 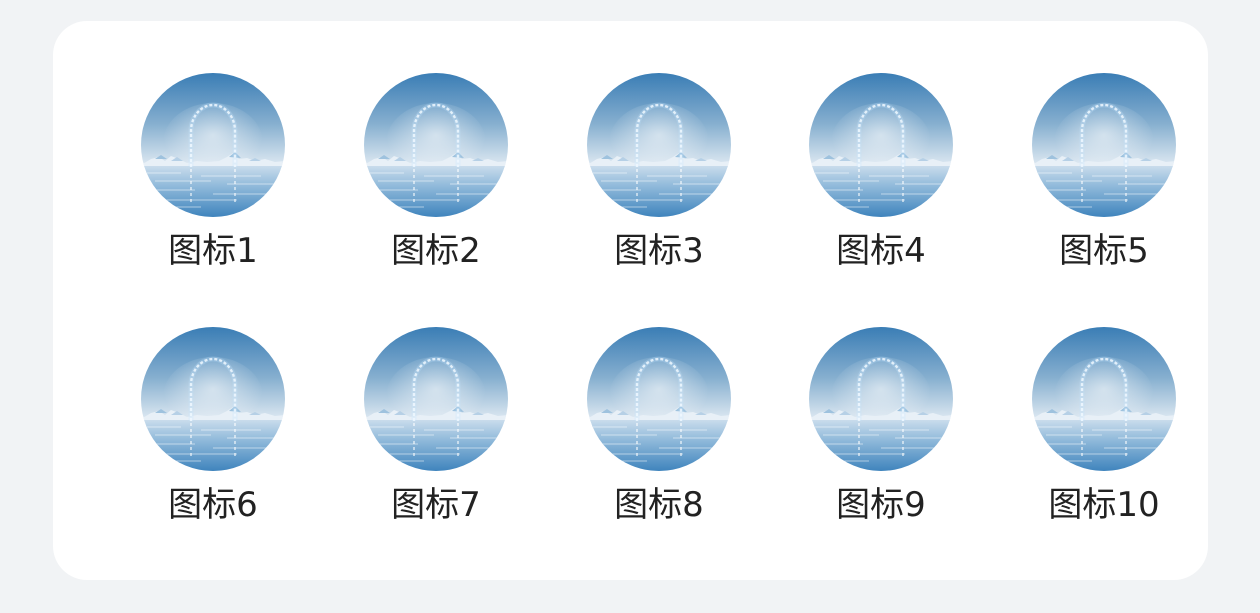 What do you see at coordinates (881, 251) in the screenshot?
I see `grid-item-label: 图标4` at bounding box center [881, 251].